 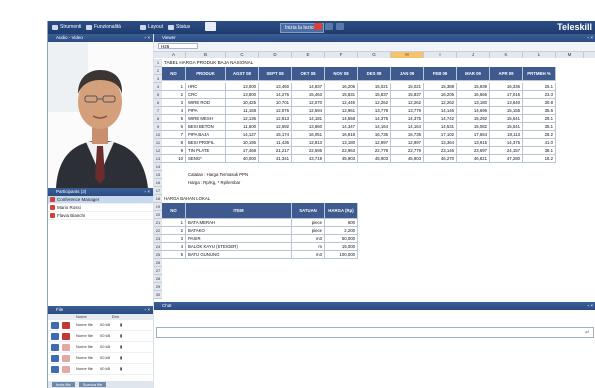 I want to click on cell: m, so click(x=308, y=247).